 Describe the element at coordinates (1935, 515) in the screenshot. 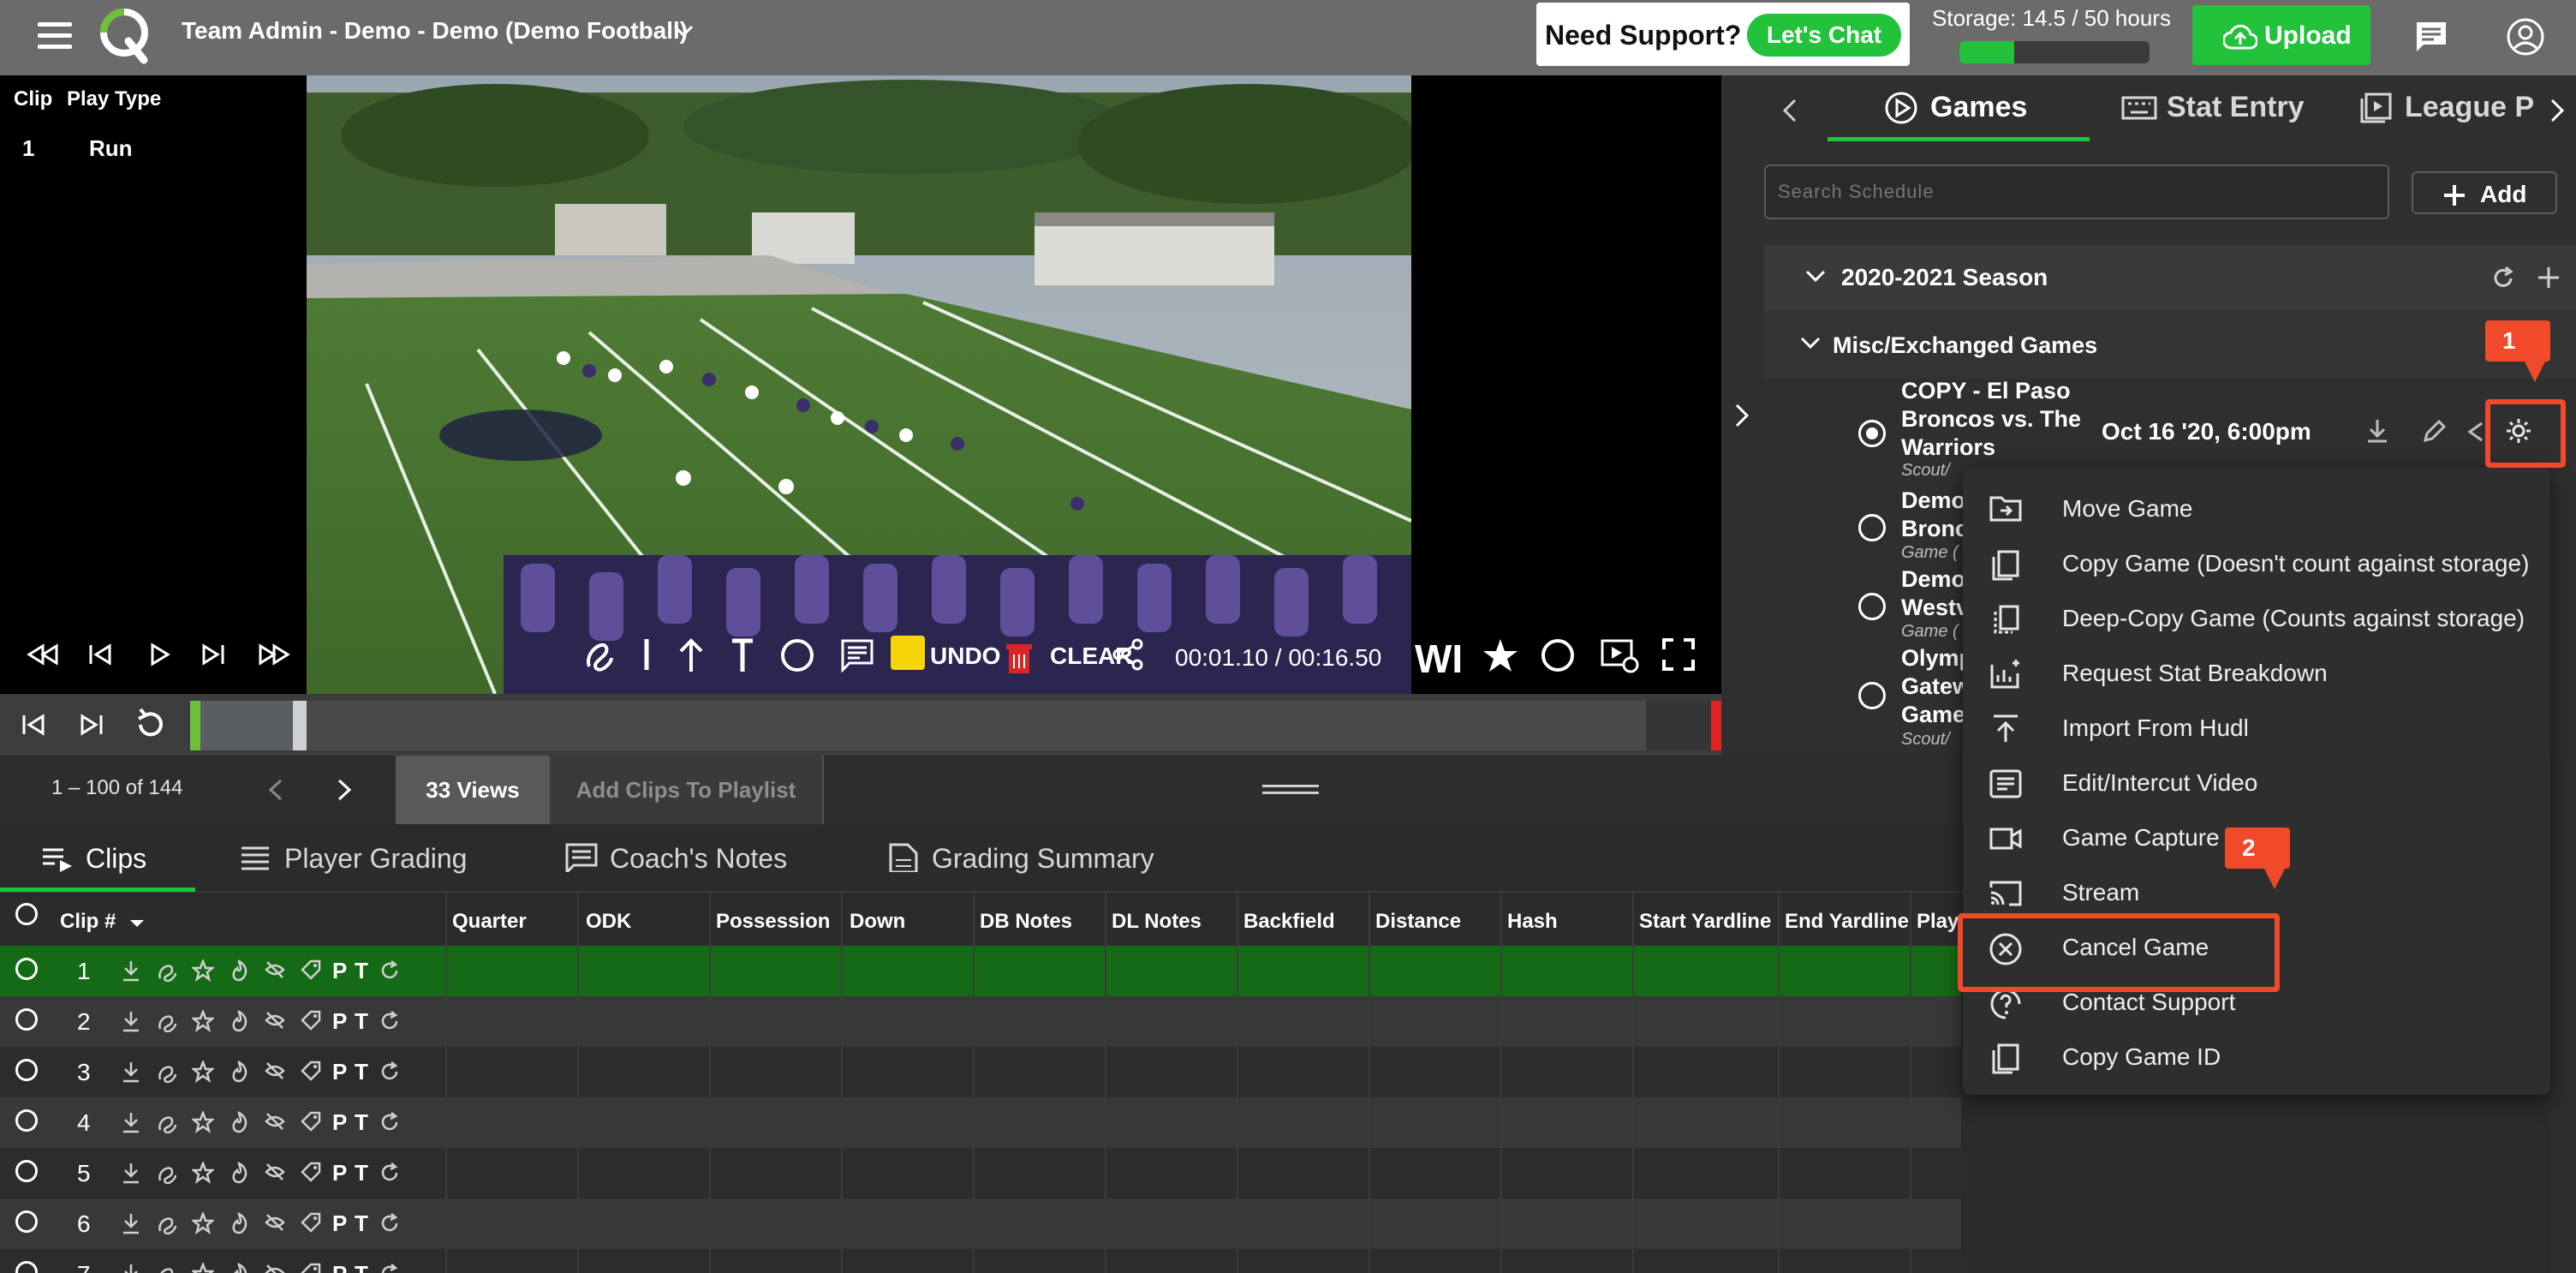

I see `game-title: Demo Bronc` at that location.